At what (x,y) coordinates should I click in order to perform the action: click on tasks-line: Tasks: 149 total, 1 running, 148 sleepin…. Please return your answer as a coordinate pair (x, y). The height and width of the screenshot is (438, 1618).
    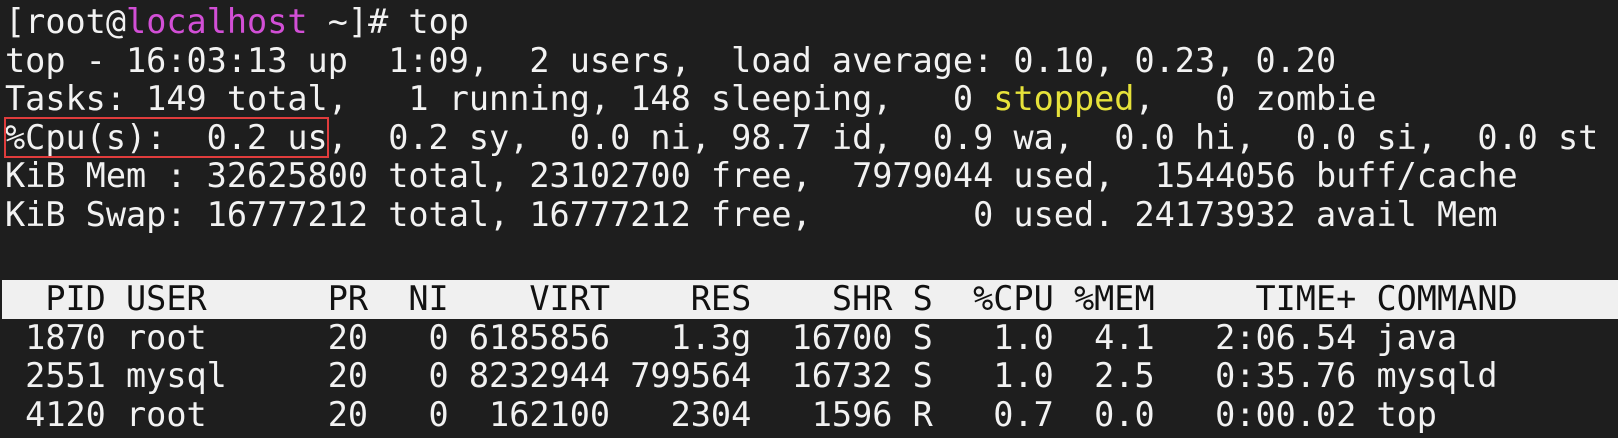
    Looking at the image, I should click on (811, 99).